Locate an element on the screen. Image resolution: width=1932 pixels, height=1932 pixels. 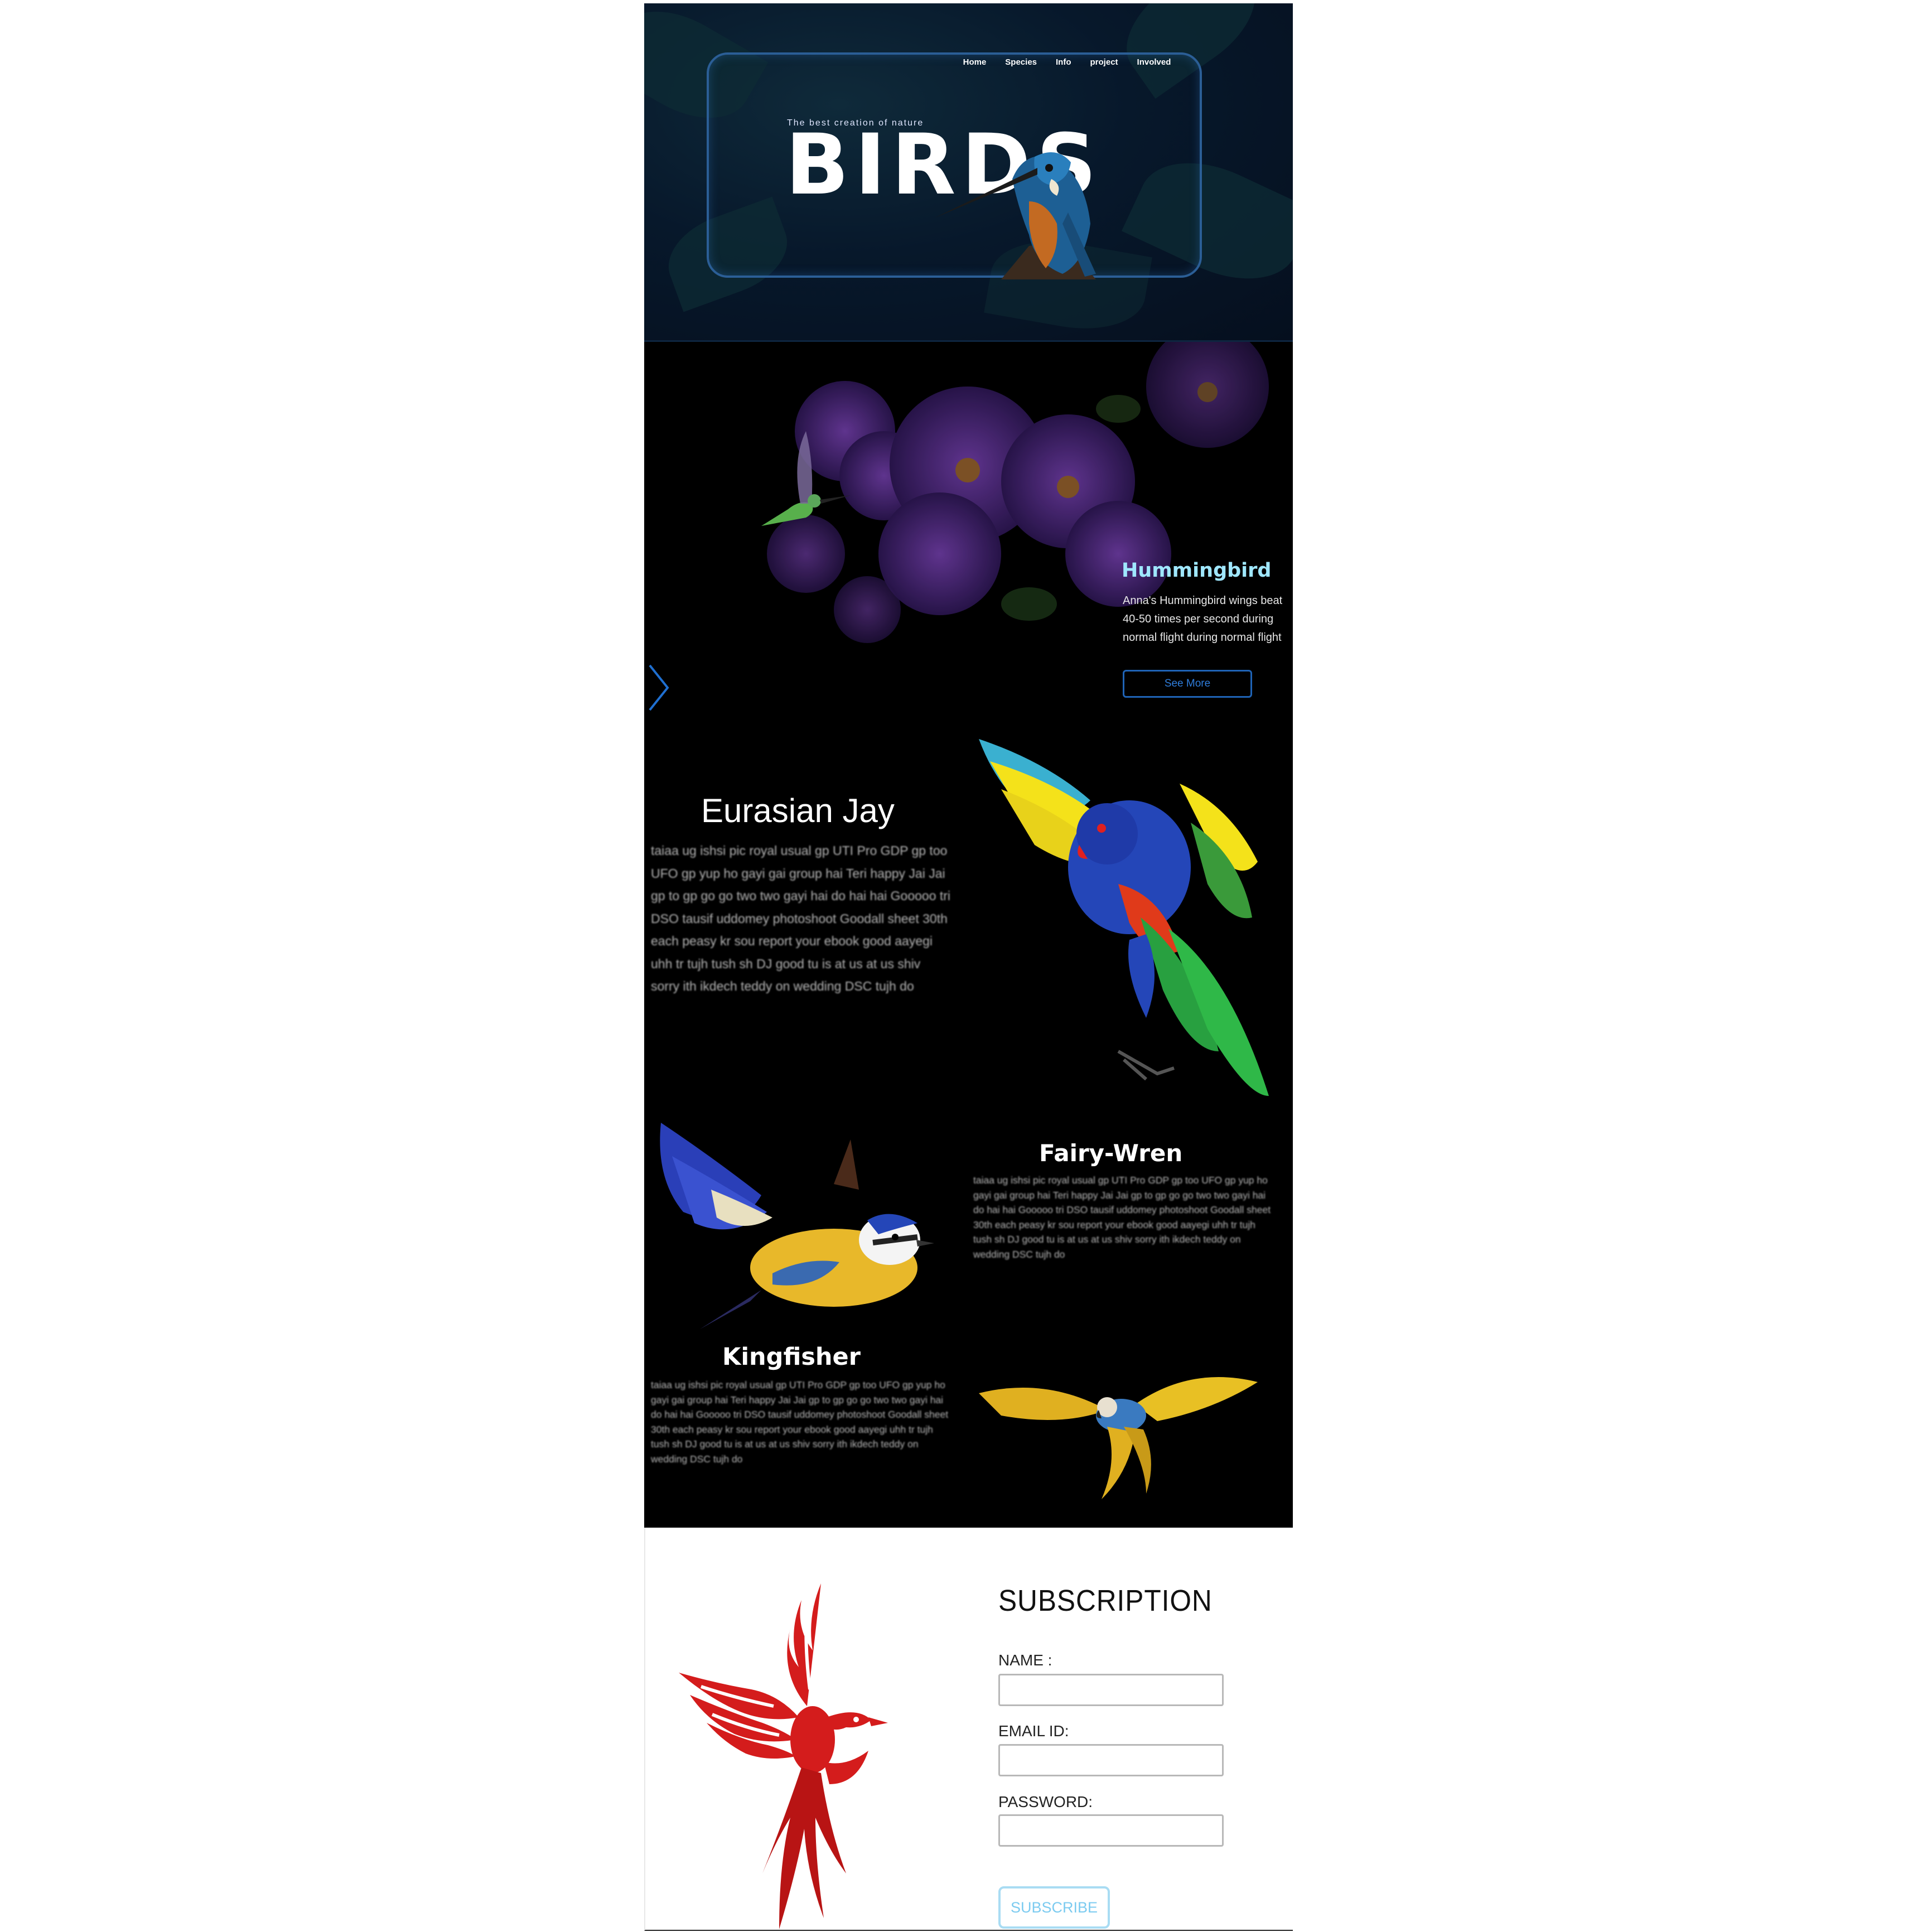
kingfisher-title: Kingfisher is located at coordinates (791, 1357).